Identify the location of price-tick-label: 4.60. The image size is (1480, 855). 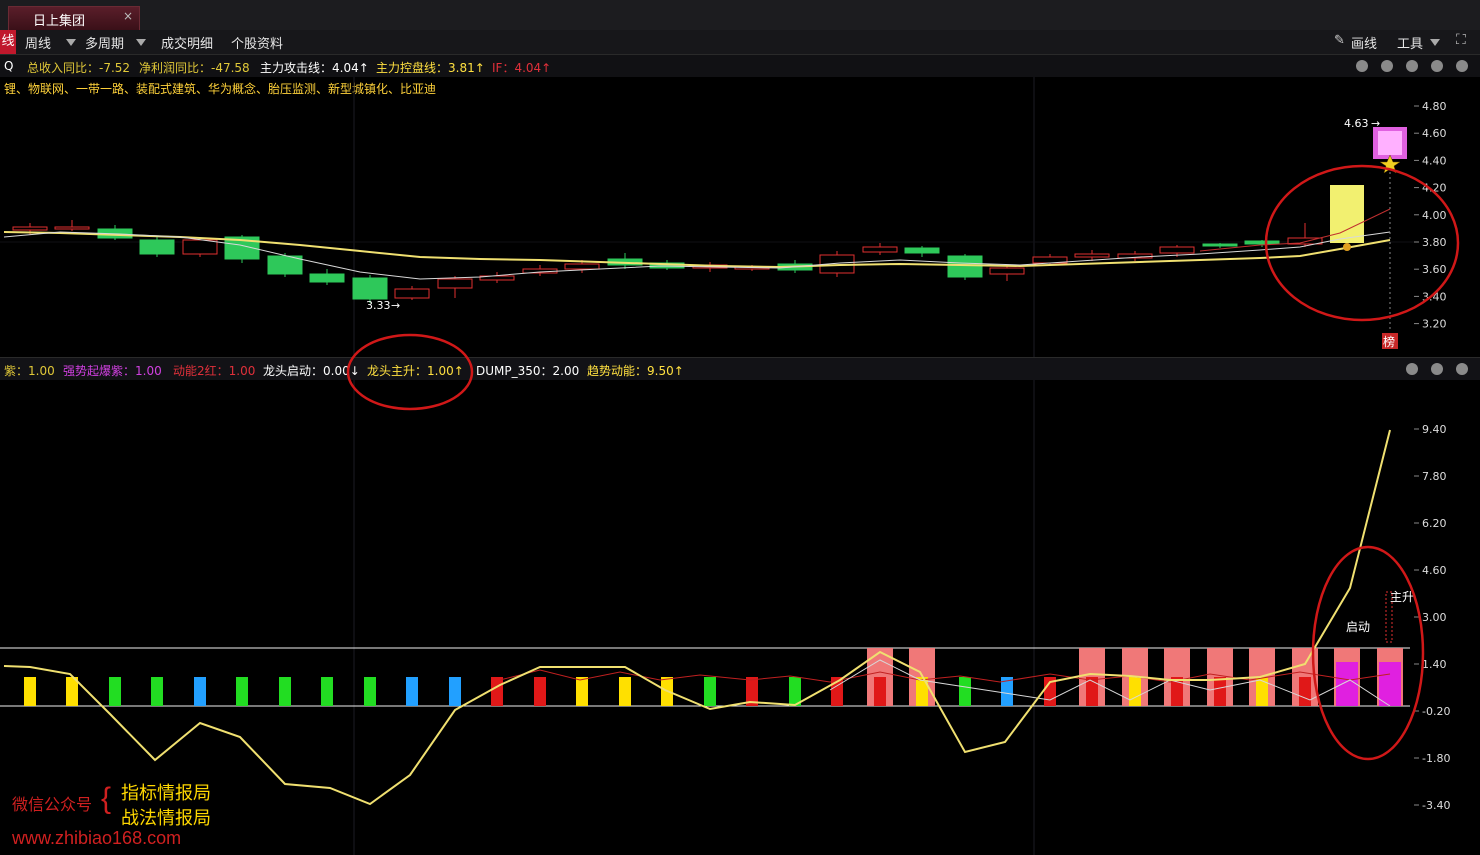
(1434, 133).